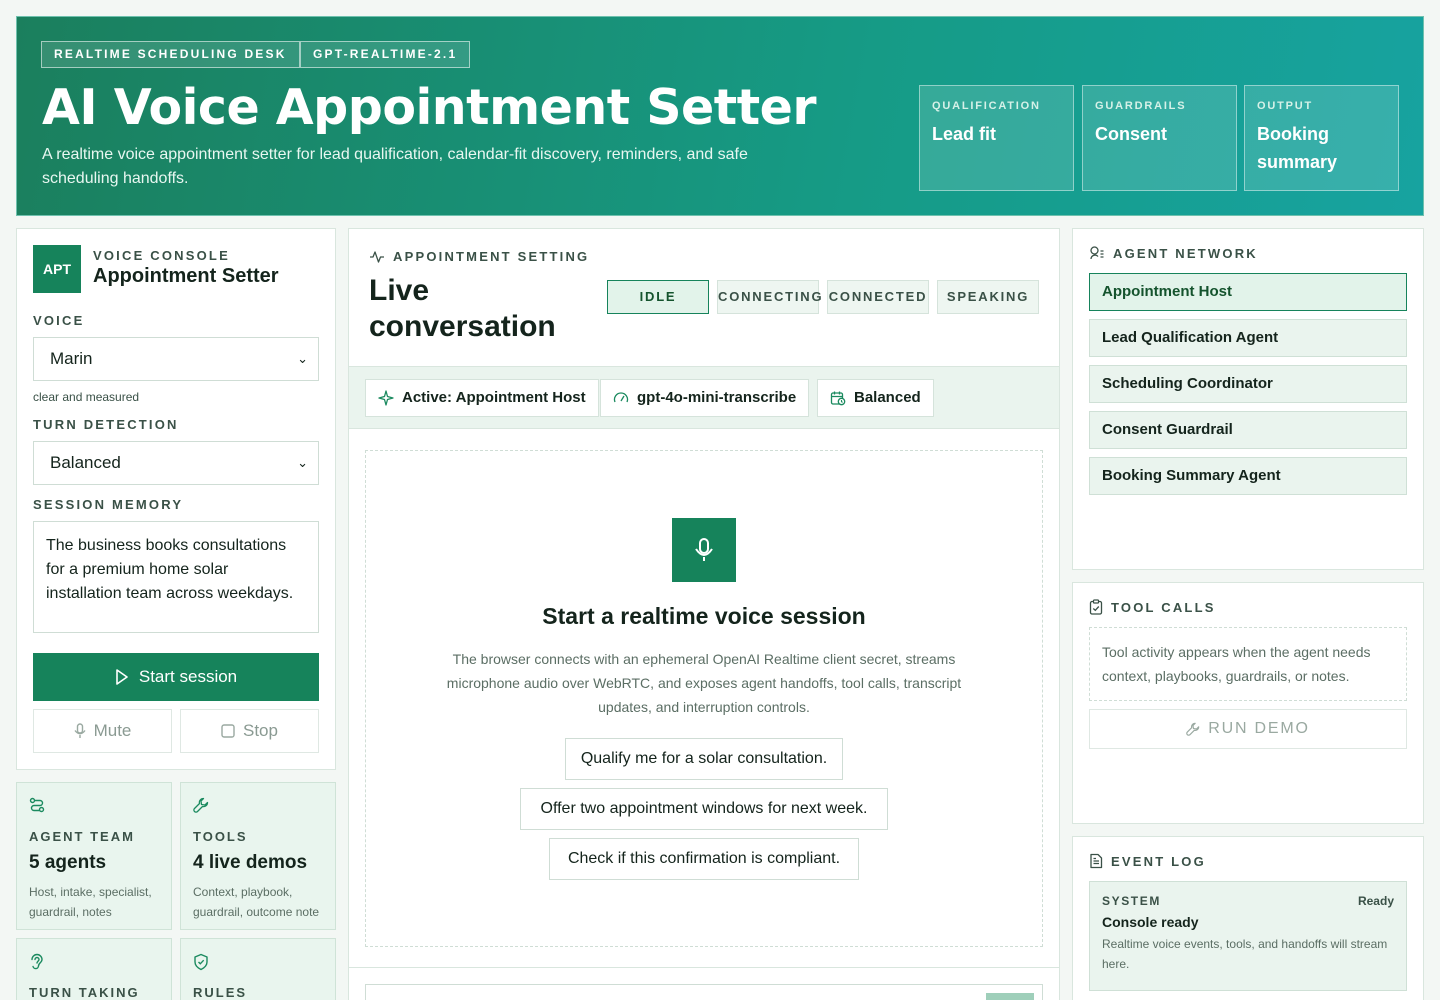 The image size is (1440, 1000). What do you see at coordinates (220, 836) in the screenshot?
I see `mini-card-label: TOOLS` at bounding box center [220, 836].